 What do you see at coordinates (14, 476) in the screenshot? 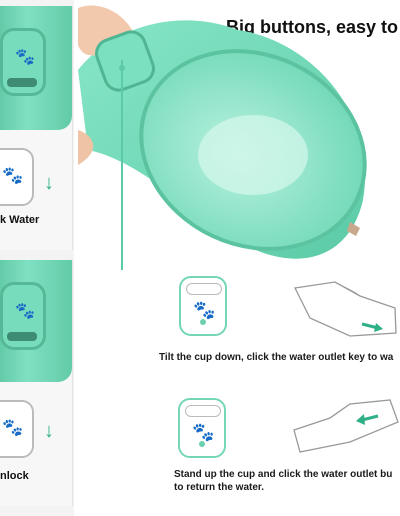
I see `panel-label: nlock` at bounding box center [14, 476].